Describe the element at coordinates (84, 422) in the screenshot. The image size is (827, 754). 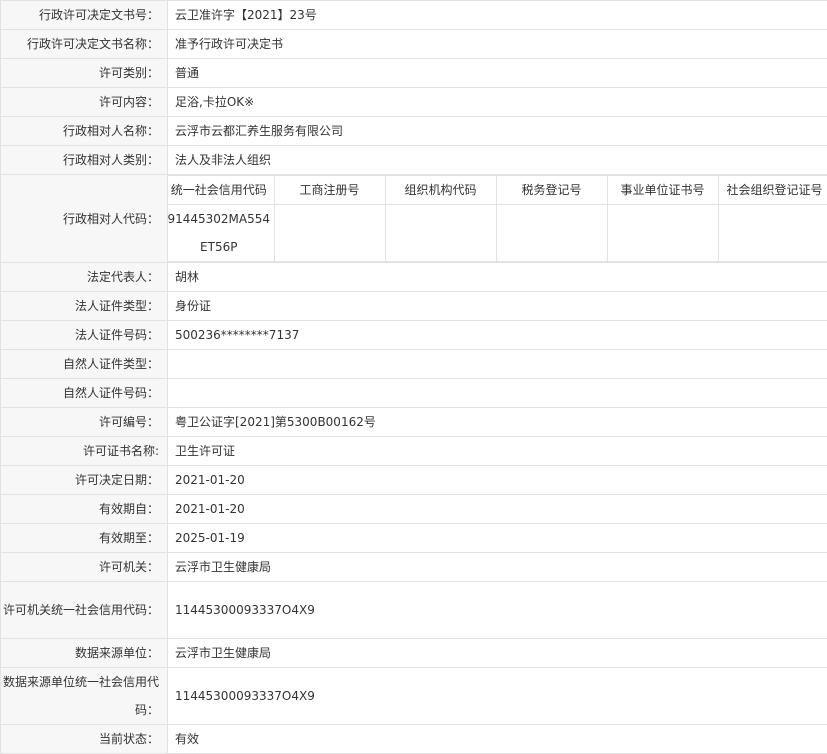
I see `field-label: 许可编号：` at that location.